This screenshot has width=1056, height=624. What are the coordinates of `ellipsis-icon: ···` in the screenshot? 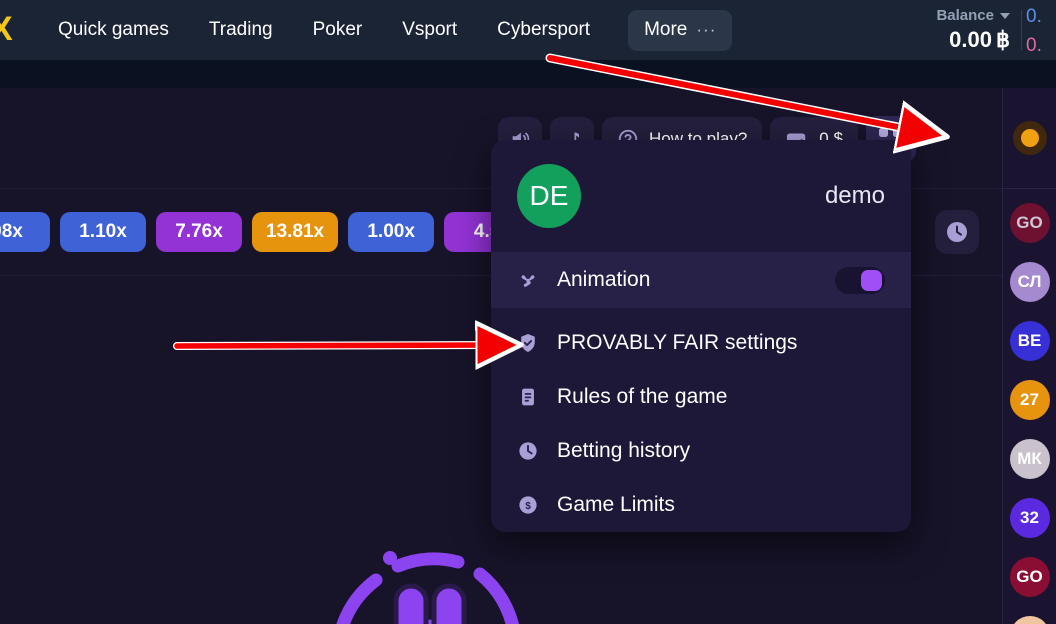 It's located at (706, 29).